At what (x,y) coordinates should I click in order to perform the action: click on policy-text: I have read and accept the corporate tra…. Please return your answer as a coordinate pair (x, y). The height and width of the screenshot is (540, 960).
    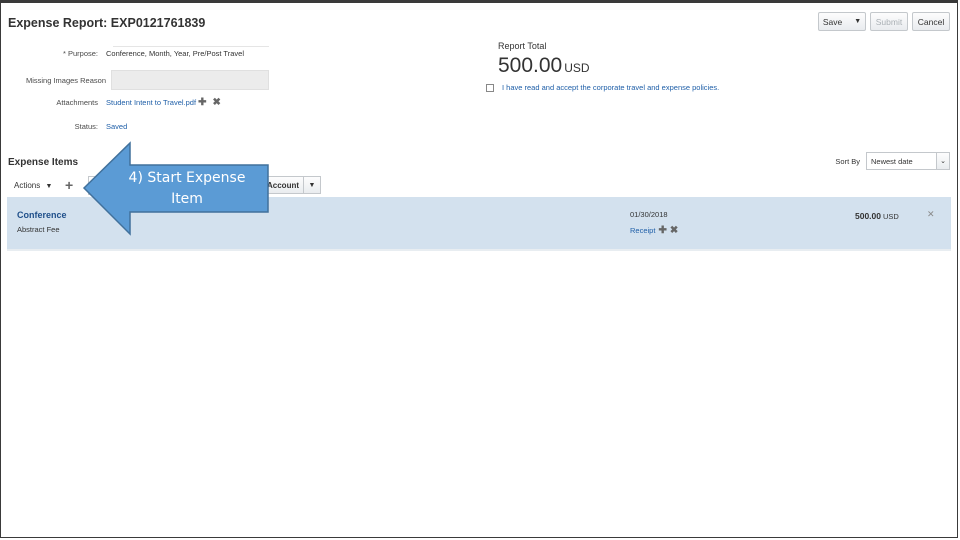
    Looking at the image, I should click on (610, 87).